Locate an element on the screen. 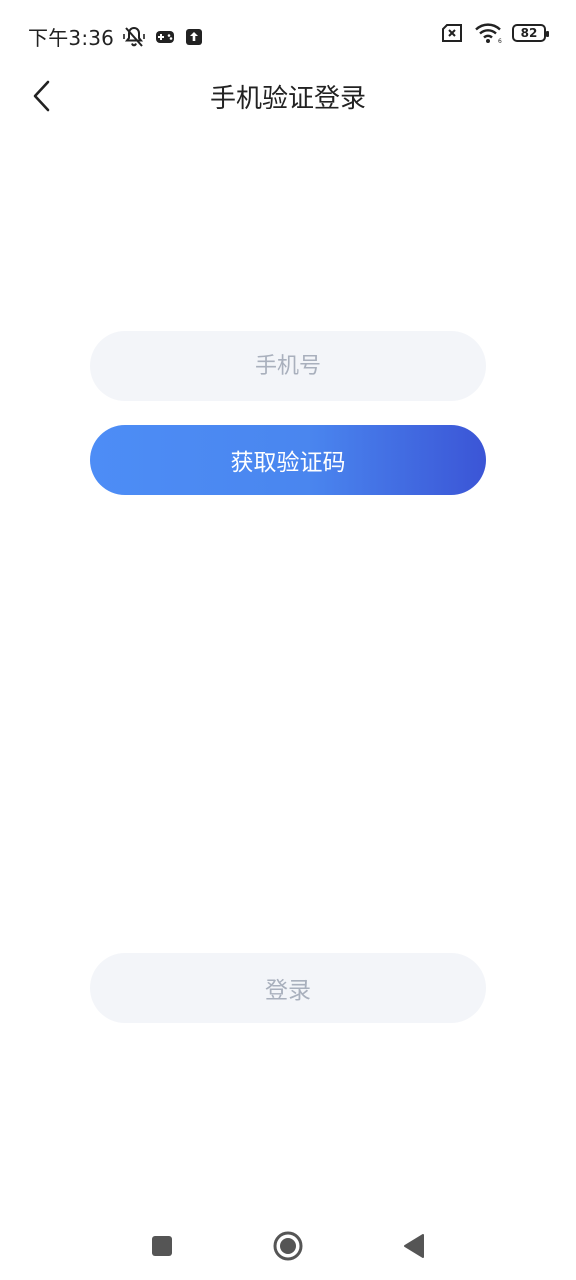  home-button is located at coordinates (288, 1246).